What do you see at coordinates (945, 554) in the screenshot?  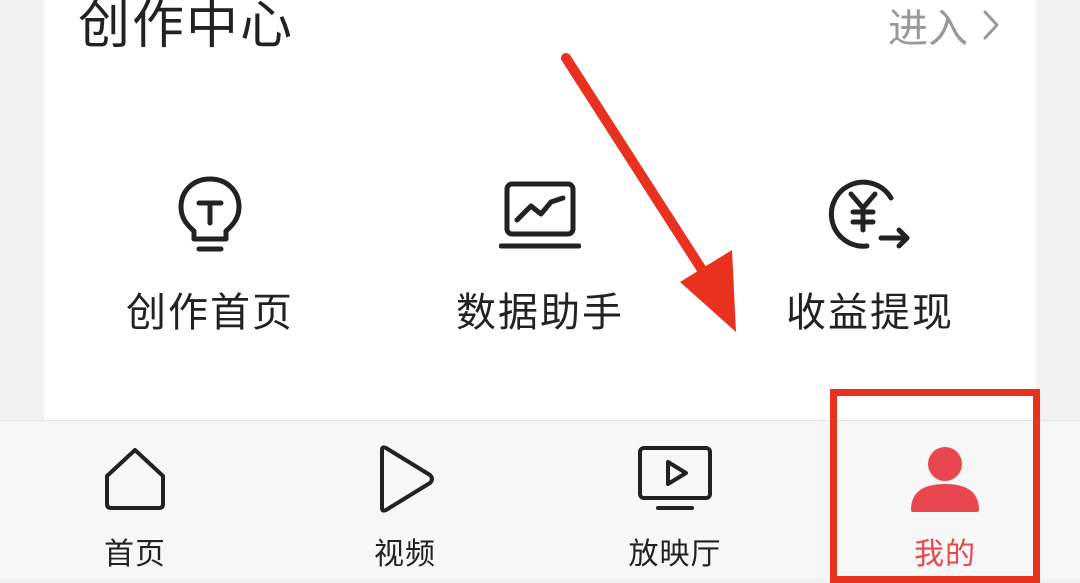 I see `tab-label: 我的` at bounding box center [945, 554].